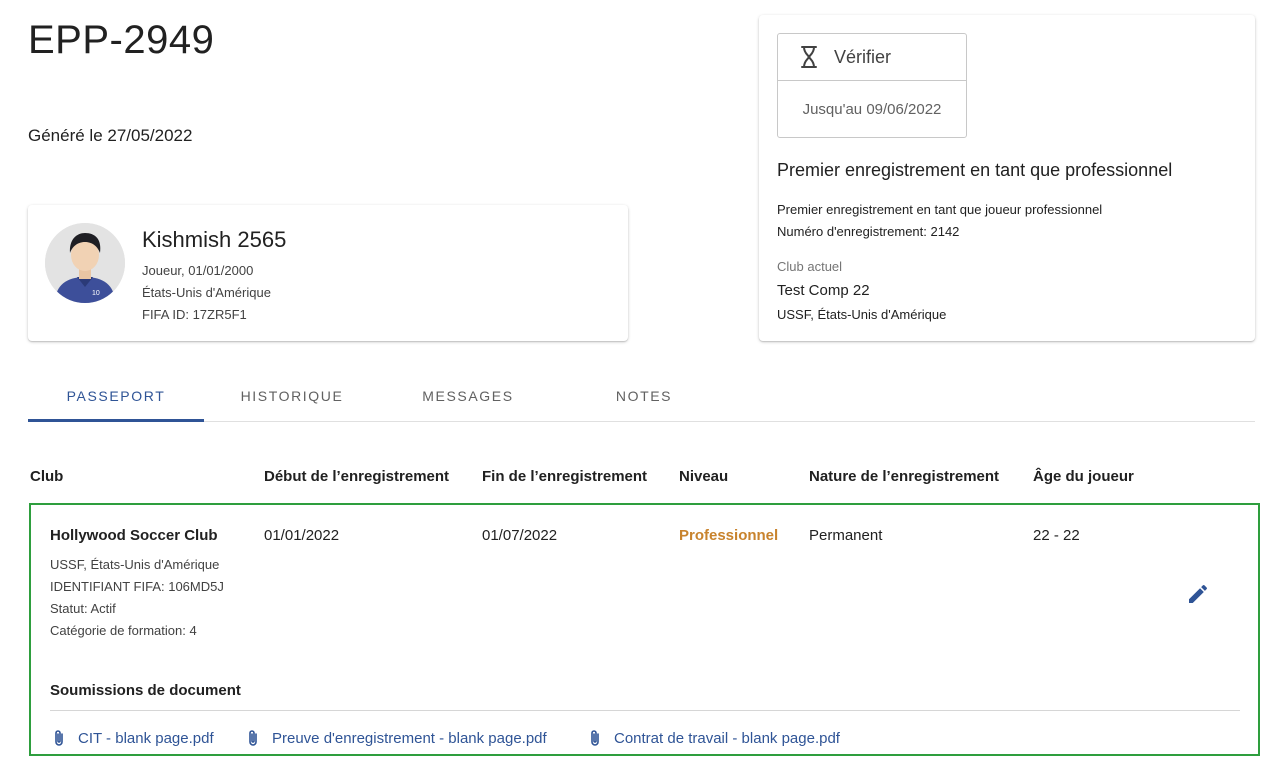  Describe the element at coordinates (846, 535) in the screenshot. I see `row-nature: Permanent` at that location.